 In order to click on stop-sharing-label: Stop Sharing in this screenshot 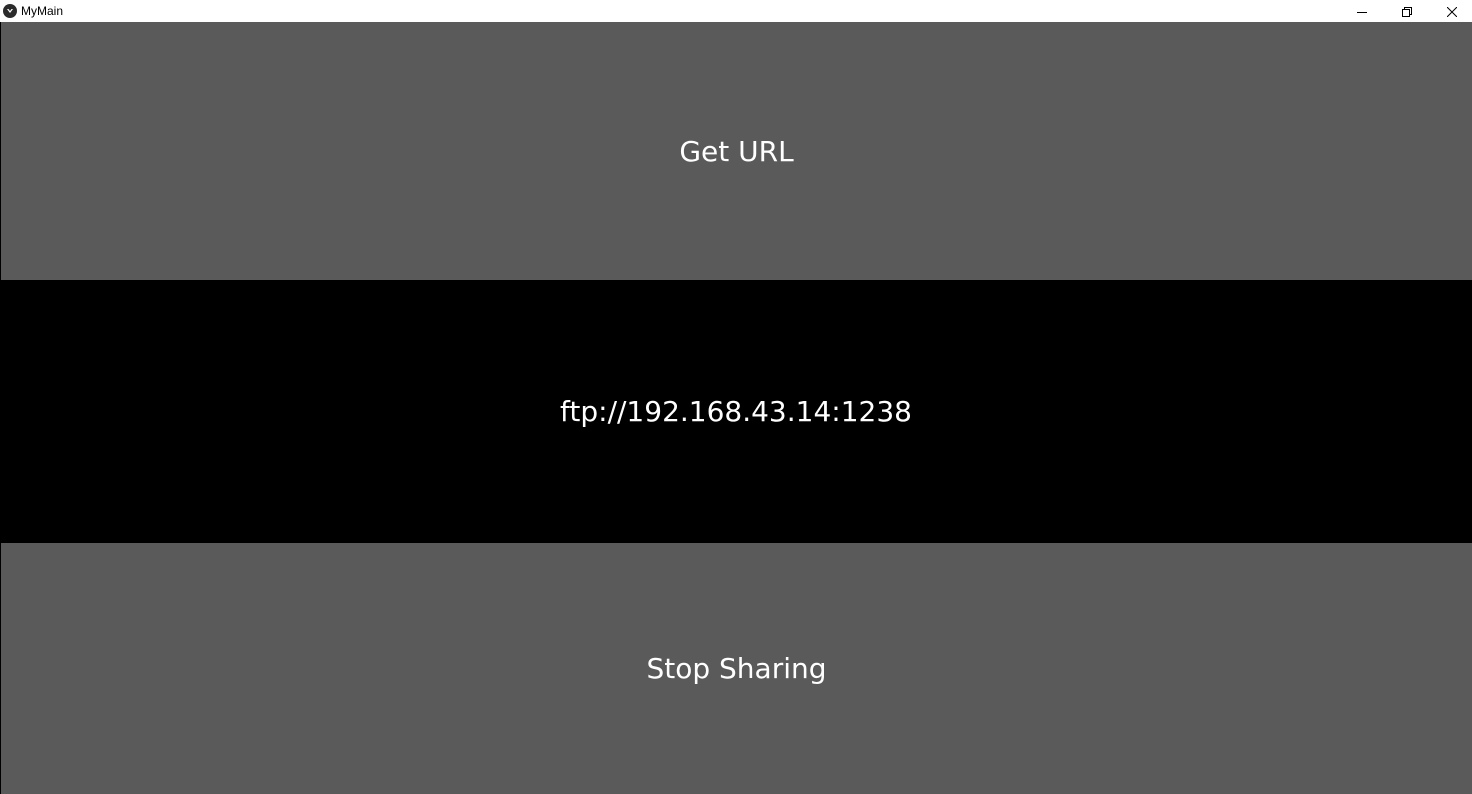, I will do `click(736, 668)`.